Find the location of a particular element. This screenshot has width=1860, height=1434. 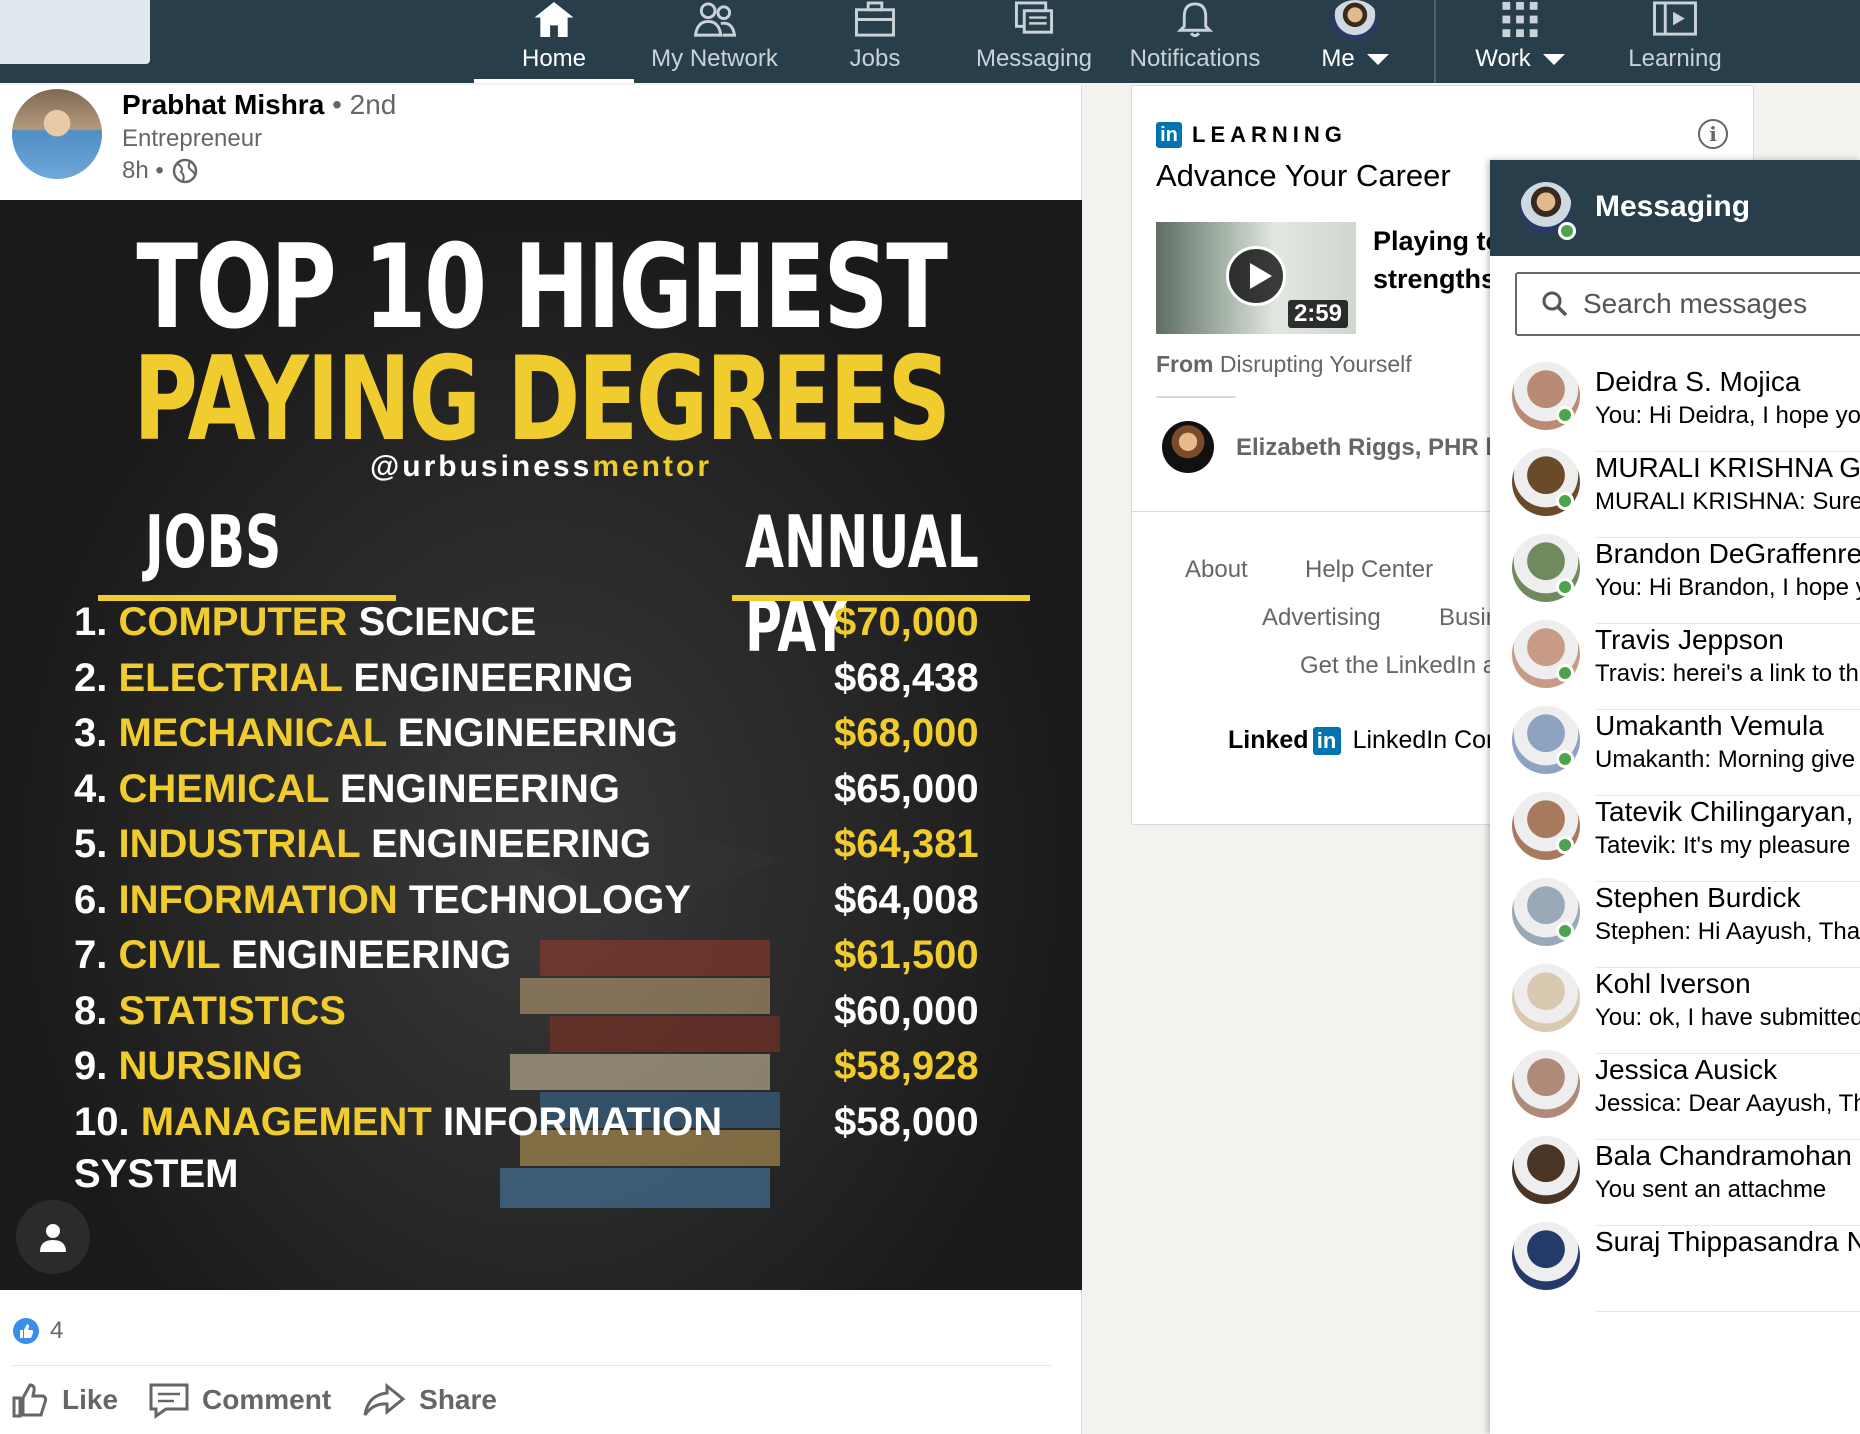

degree-name: 6. INFORMATION TECHNOLOGY is located at coordinates (382, 906).